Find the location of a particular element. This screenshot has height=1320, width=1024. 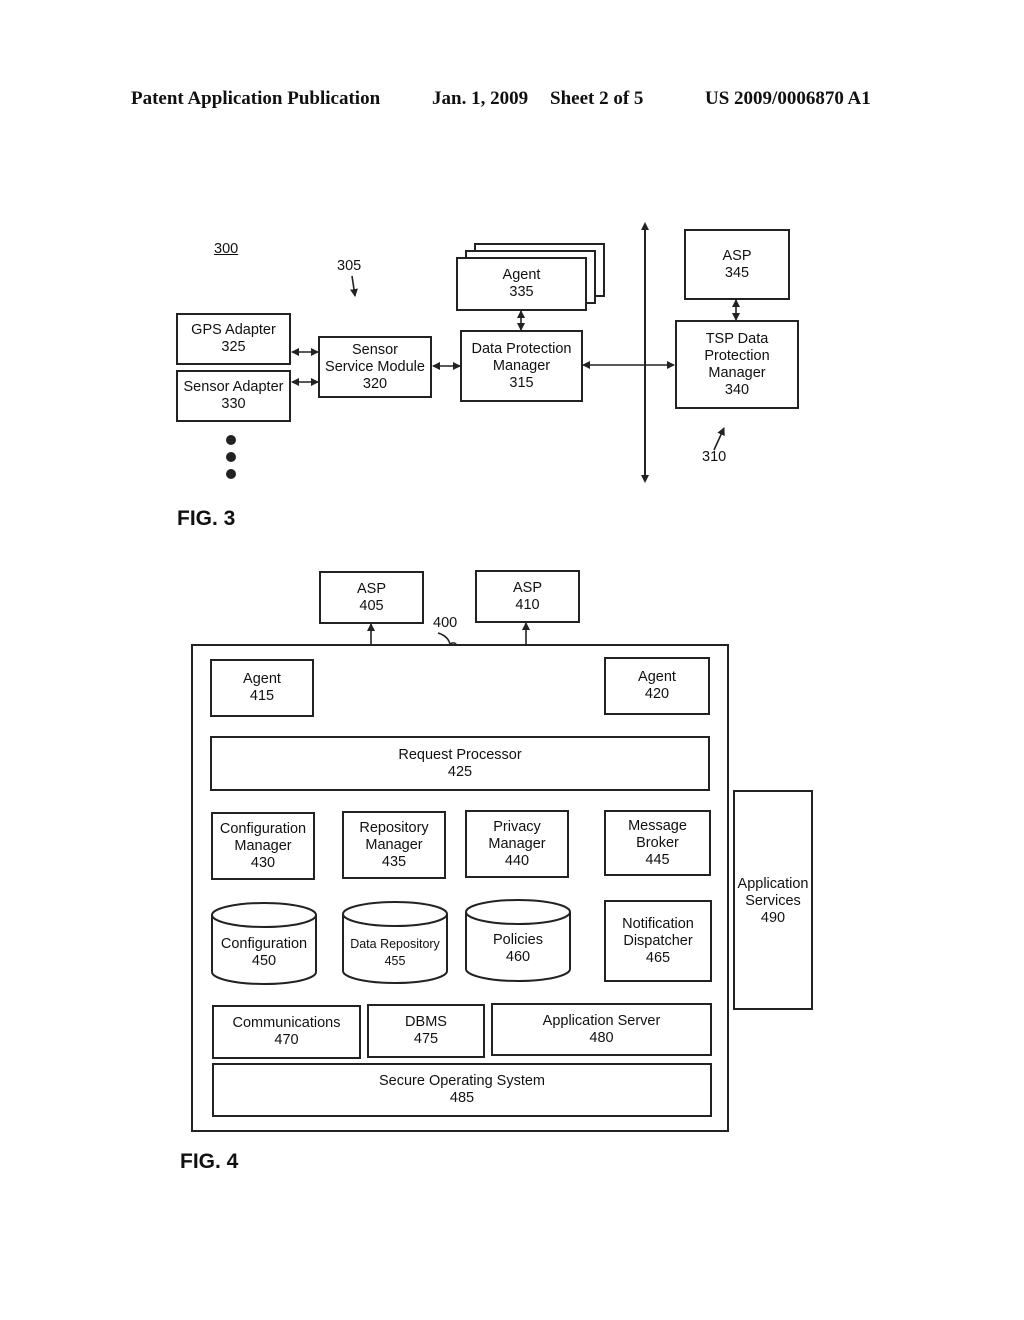

request-processor-block: Request Processor 425 is located at coordinates (460, 763).